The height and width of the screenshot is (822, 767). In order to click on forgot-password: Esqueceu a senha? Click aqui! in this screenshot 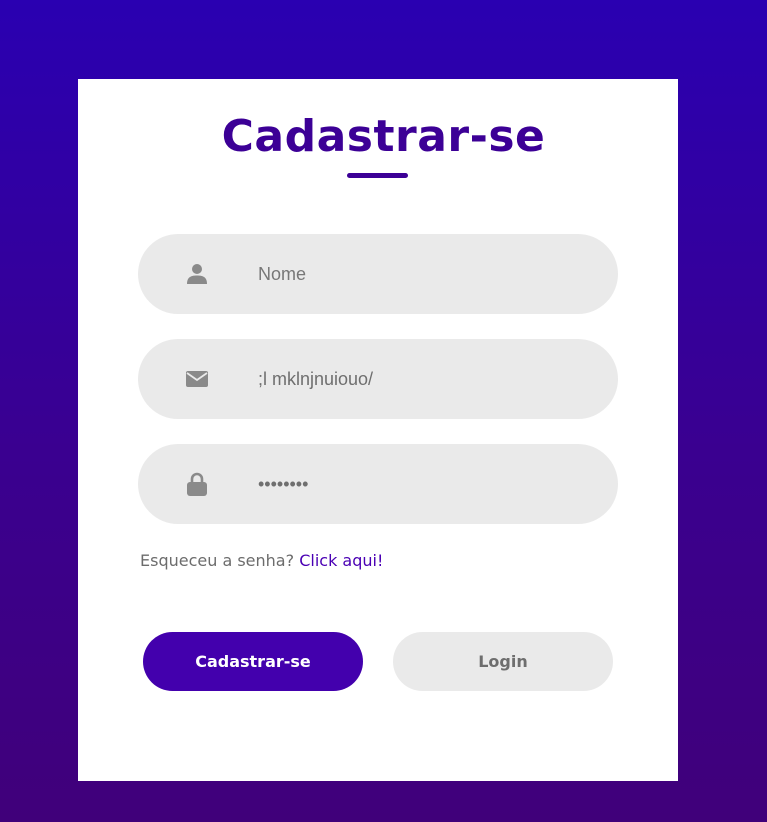, I will do `click(261, 561)`.